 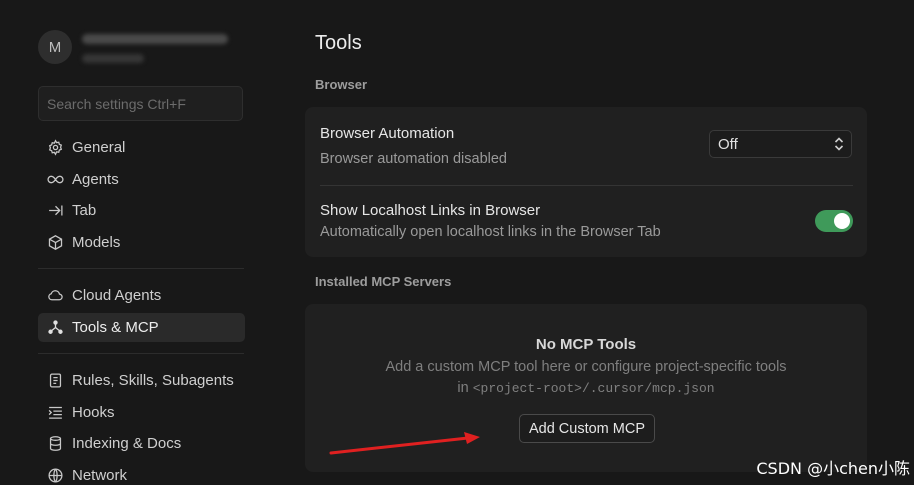 What do you see at coordinates (463, 388) in the screenshot?
I see `empty-state-path-prefix: in` at bounding box center [463, 388].